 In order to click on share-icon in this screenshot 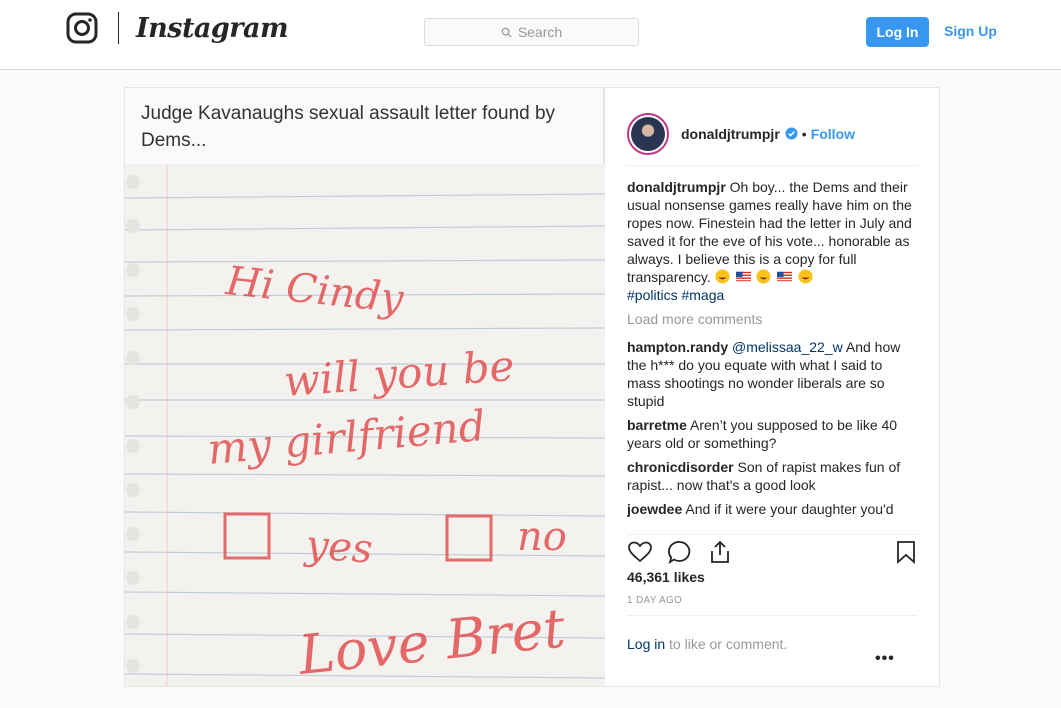, I will do `click(720, 552)`.